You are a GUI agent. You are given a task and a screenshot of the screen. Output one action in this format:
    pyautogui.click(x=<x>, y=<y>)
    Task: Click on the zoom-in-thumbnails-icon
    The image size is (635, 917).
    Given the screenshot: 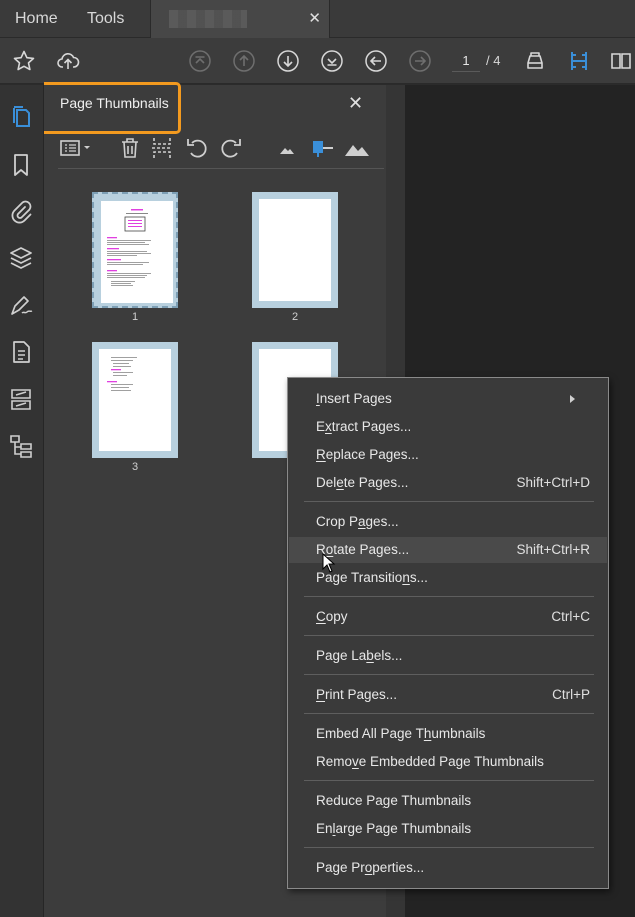 What is the action you would take?
    pyautogui.click(x=357, y=148)
    